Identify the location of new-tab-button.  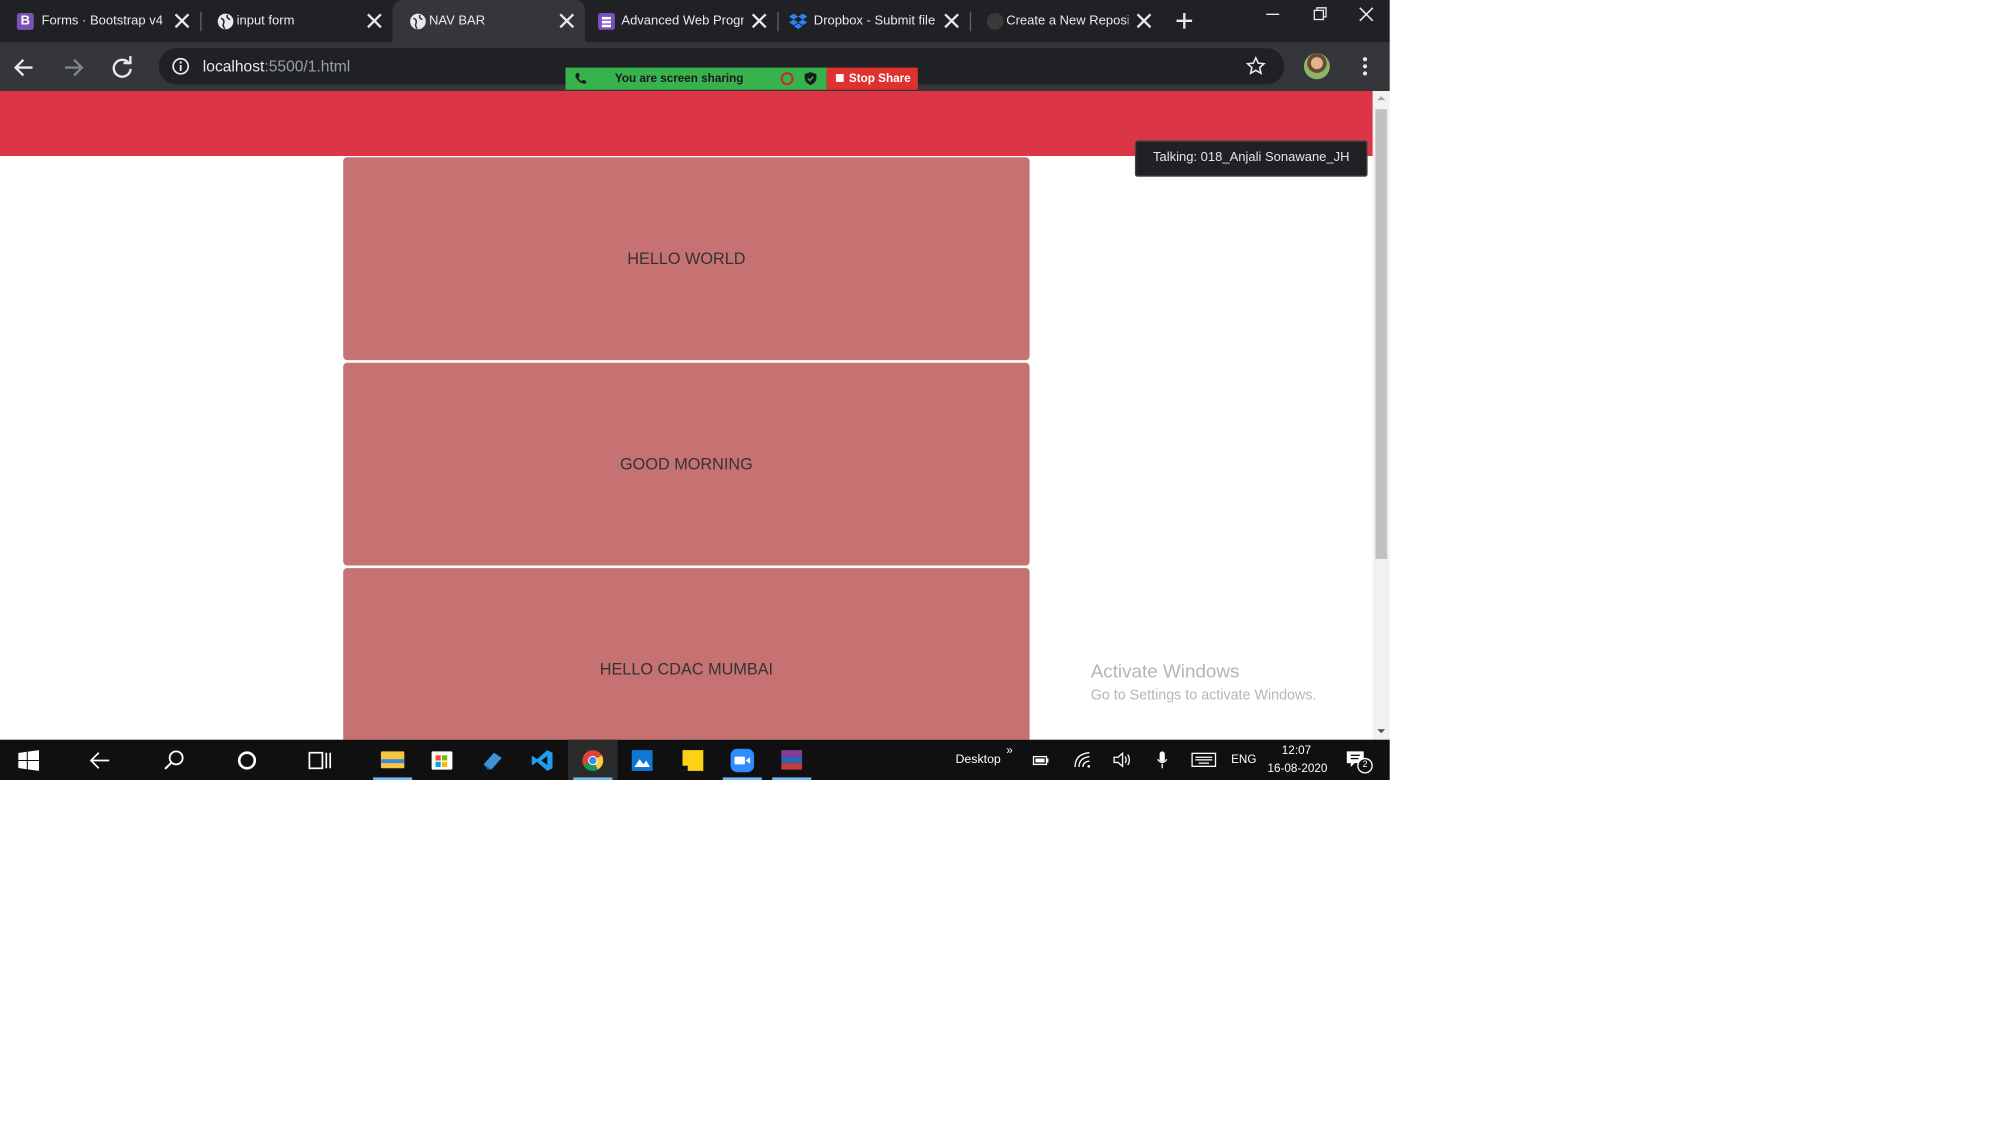
(1184, 21).